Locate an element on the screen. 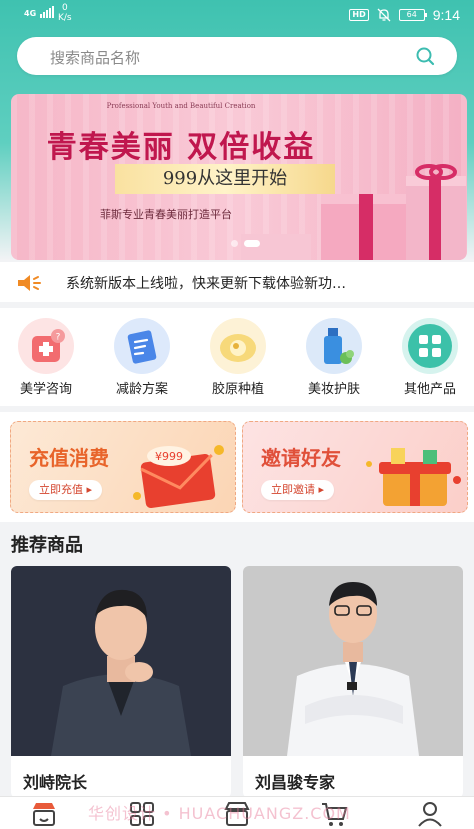 Image resolution: width=474 pixels, height=829 pixels. pagination-dot is located at coordinates (234, 243).